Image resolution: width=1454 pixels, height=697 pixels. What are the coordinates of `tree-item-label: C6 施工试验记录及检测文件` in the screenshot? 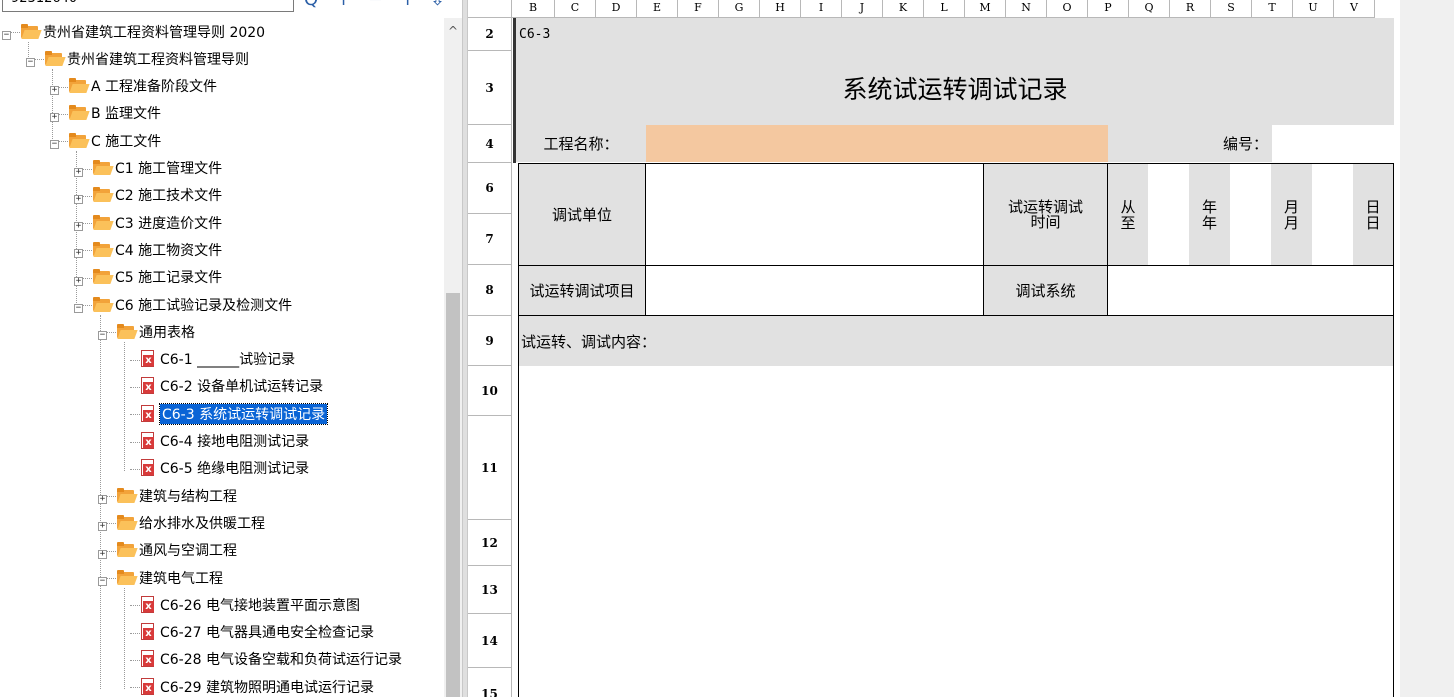 It's located at (203, 305).